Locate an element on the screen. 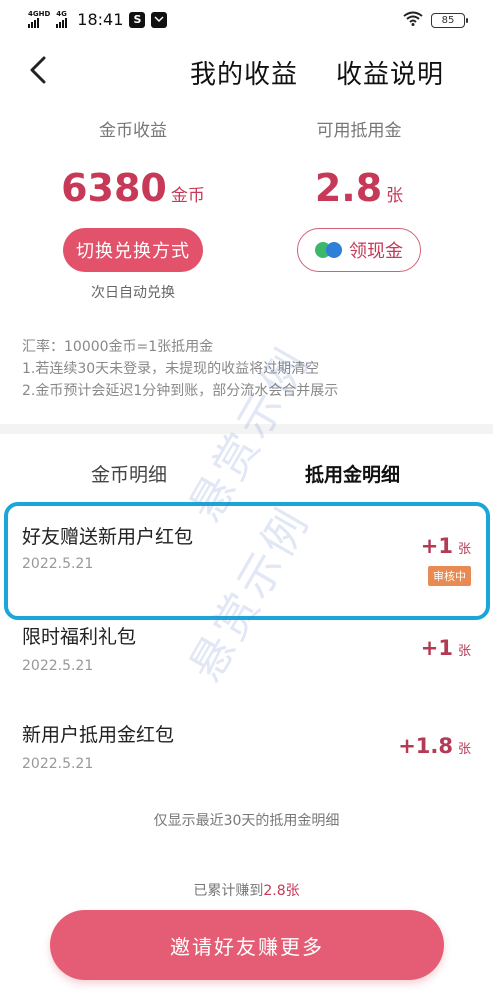 Image resolution: width=493 pixels, height=1000 pixels. chevron-left-icon is located at coordinates (38, 70).